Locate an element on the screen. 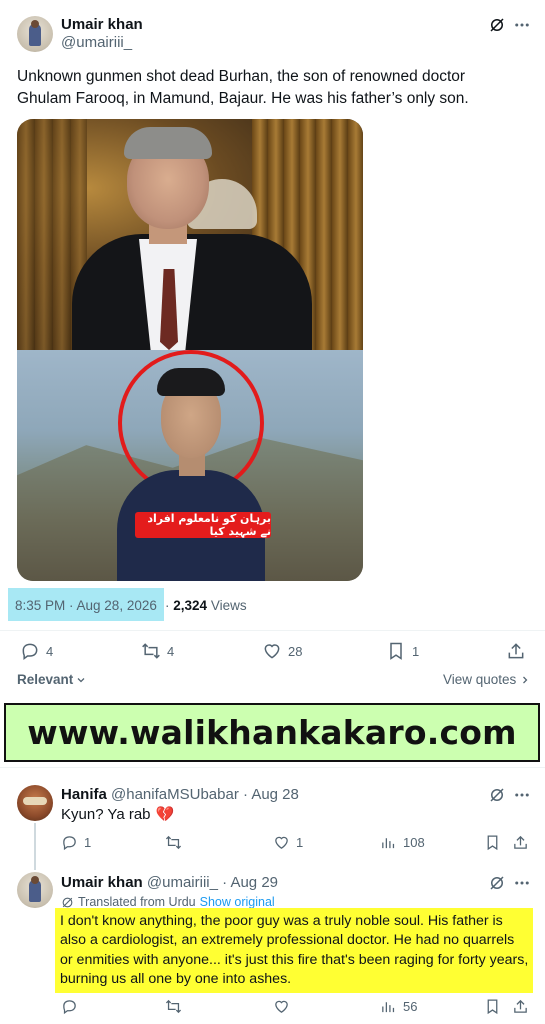  banner-text: www.walikhankakaro.com is located at coordinates (272, 732).